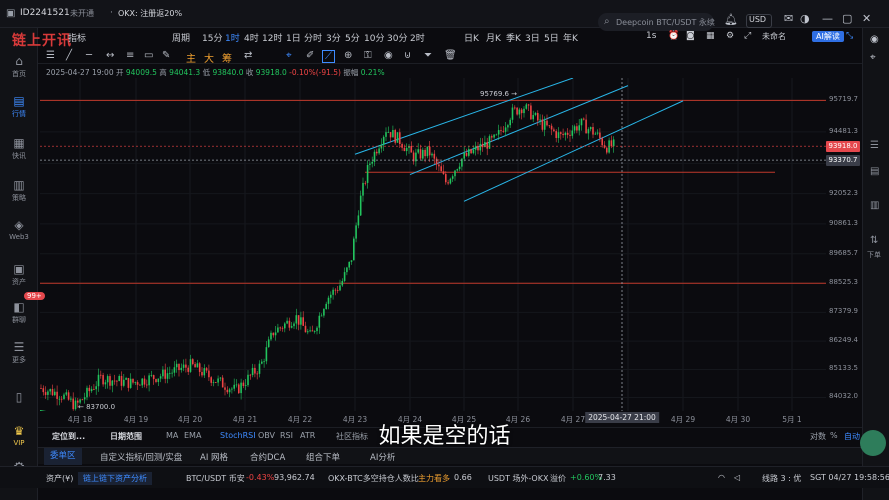 This screenshot has width=889, height=500. What do you see at coordinates (69, 55) in the screenshot?
I see `line-tool-icon: ╱` at bounding box center [69, 55].